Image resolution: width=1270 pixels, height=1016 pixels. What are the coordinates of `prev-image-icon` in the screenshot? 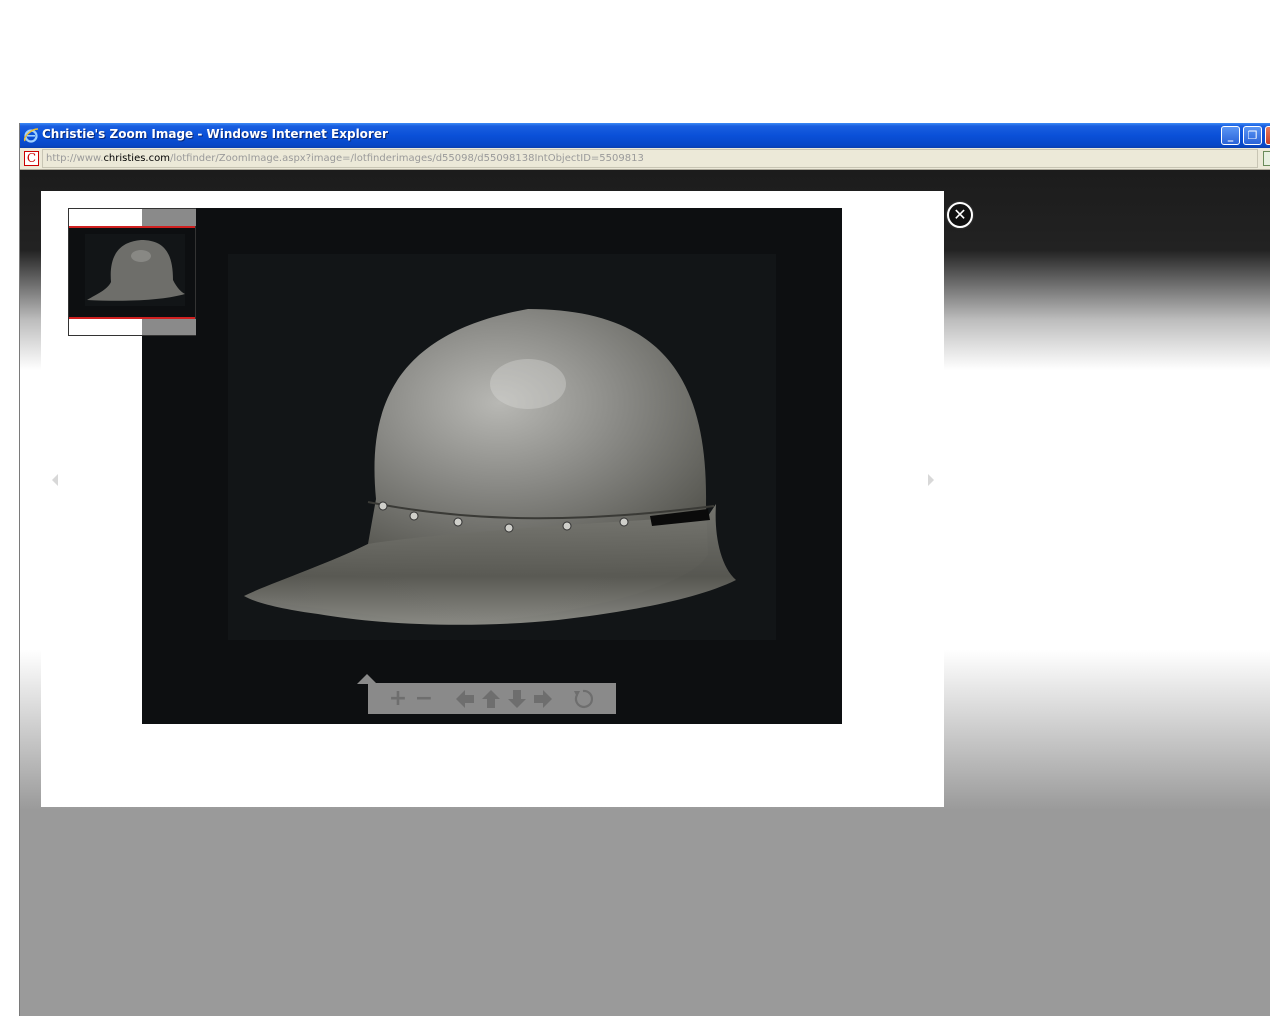 It's located at (55, 480).